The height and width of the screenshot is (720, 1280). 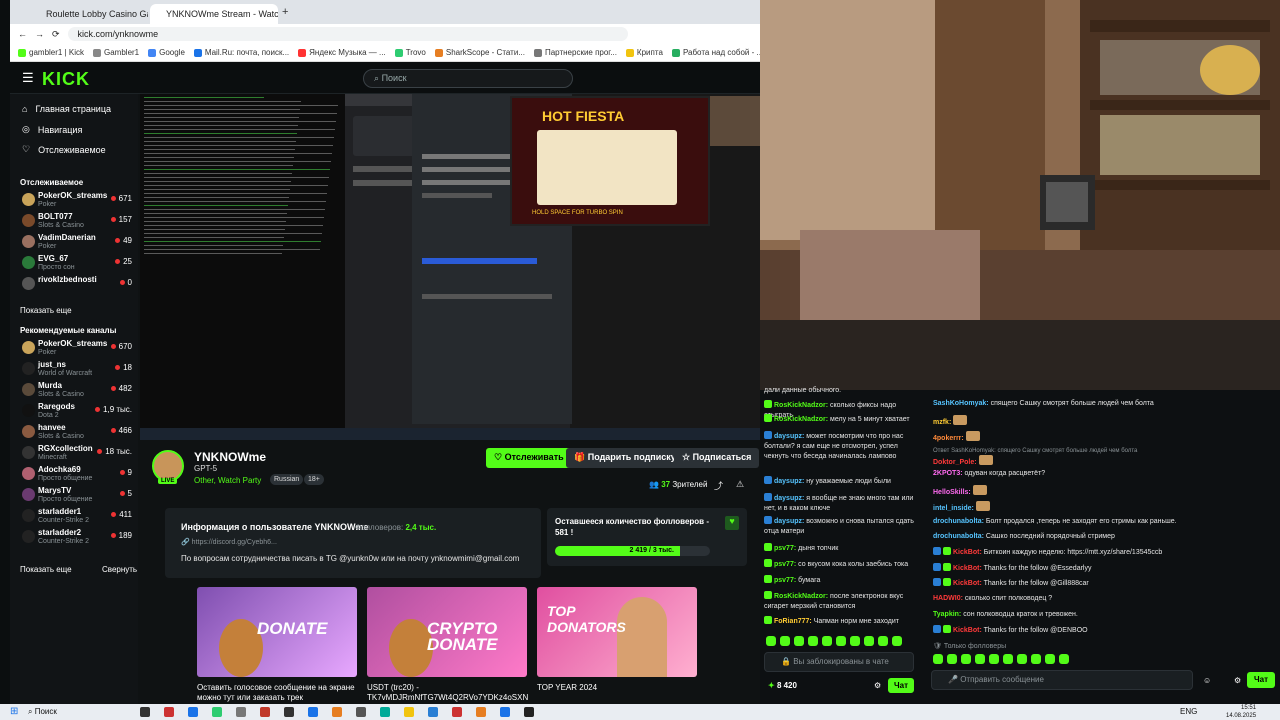 What do you see at coordinates (22, 34) in the screenshot?
I see `back-icon: ←` at bounding box center [22, 34].